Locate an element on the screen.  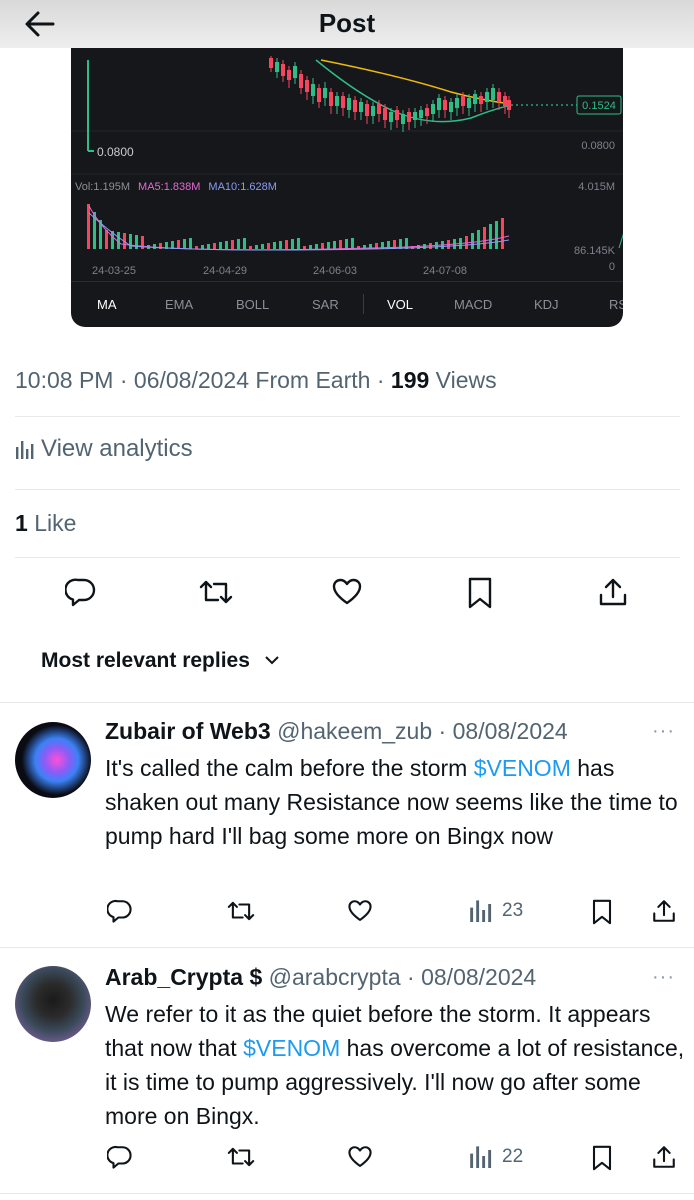
tab-ma: MA is located at coordinates (107, 304).